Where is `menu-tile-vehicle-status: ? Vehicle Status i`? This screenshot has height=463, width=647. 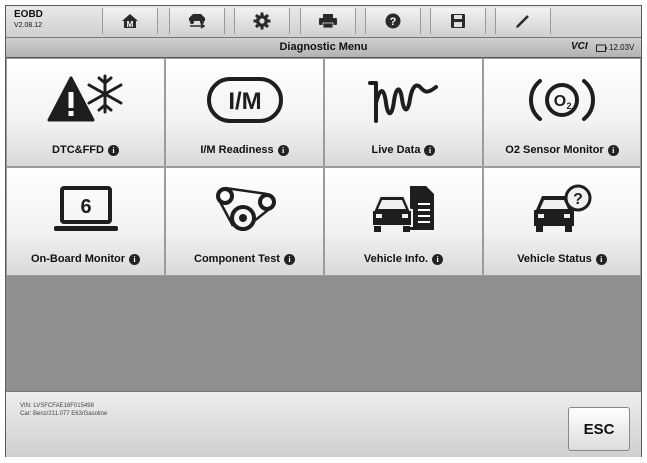
menu-tile-vehicle-status: ? Vehicle Status i is located at coordinates (562, 221).